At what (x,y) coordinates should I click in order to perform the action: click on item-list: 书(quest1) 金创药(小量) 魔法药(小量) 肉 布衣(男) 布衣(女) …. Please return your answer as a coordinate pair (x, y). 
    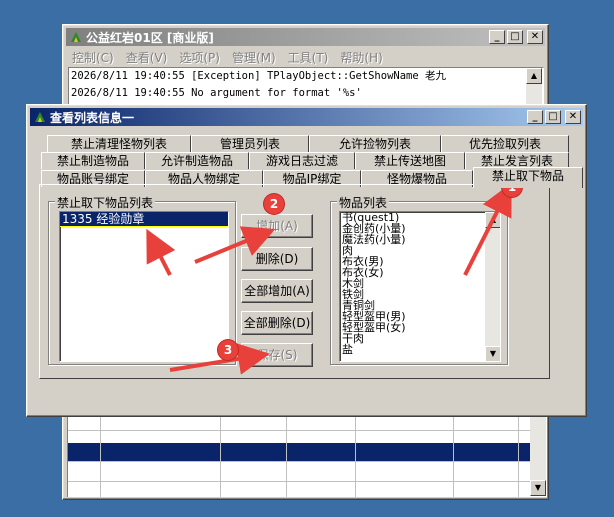
    Looking at the image, I should click on (420, 286).